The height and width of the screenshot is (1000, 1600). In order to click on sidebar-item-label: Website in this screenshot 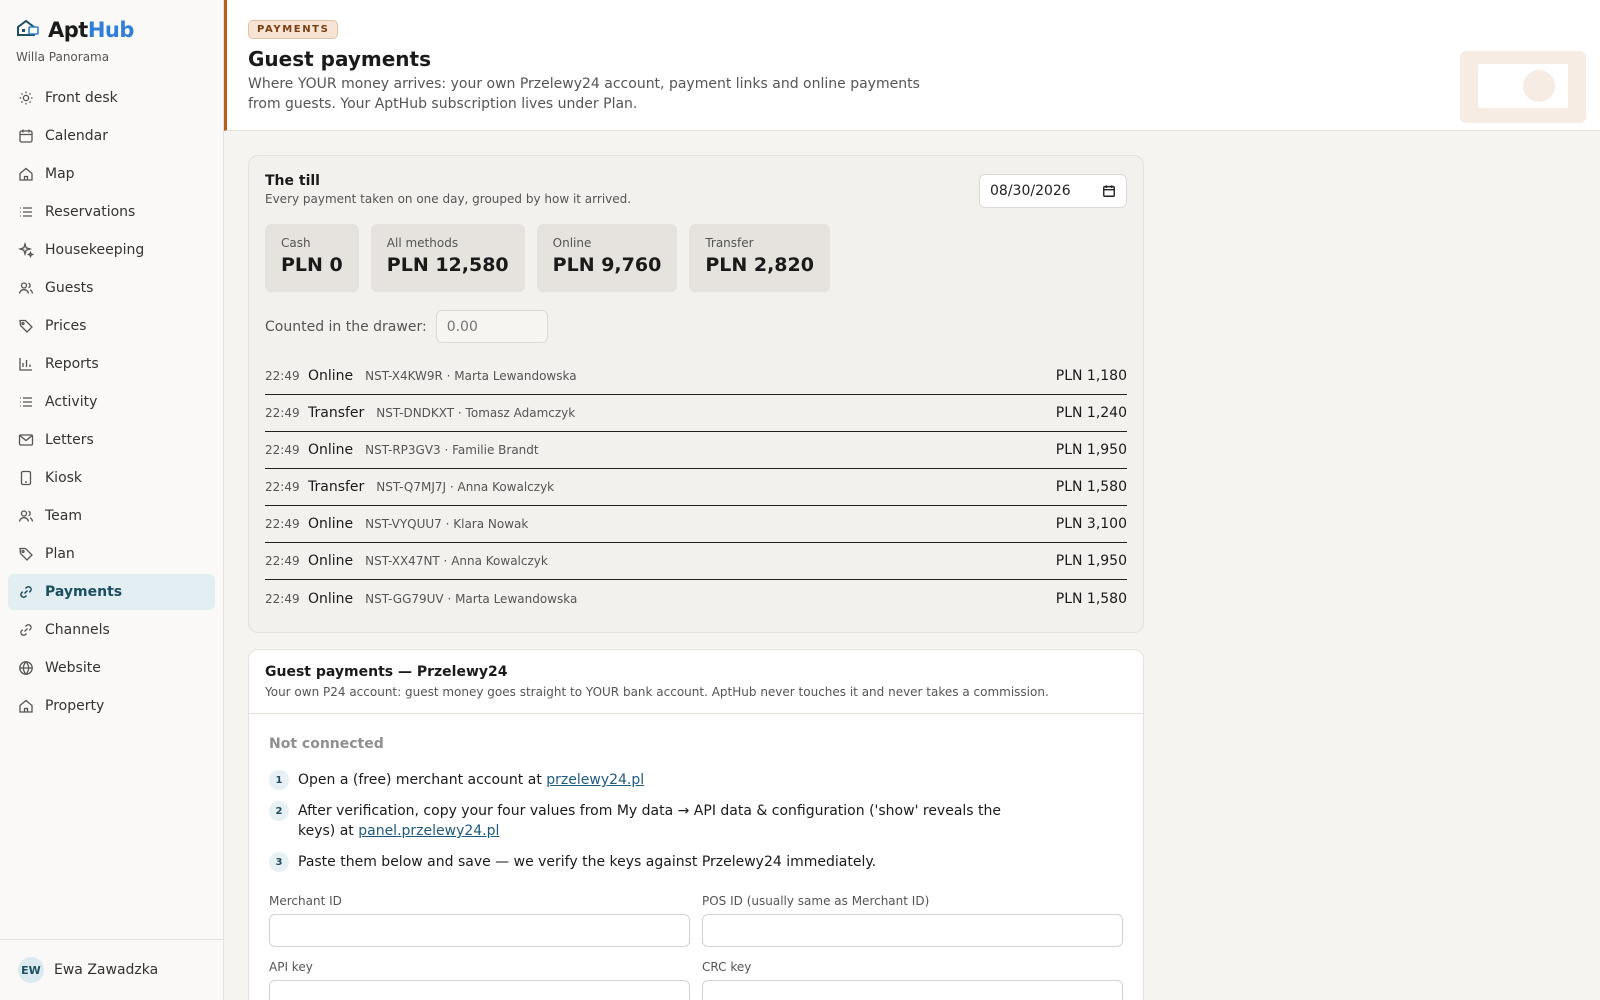, I will do `click(73, 668)`.